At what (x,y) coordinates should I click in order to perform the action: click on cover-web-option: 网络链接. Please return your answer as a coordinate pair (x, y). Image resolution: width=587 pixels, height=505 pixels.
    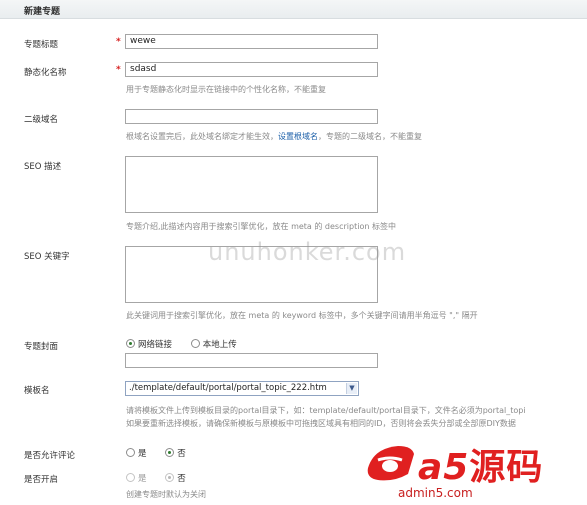
    Looking at the image, I should click on (149, 344).